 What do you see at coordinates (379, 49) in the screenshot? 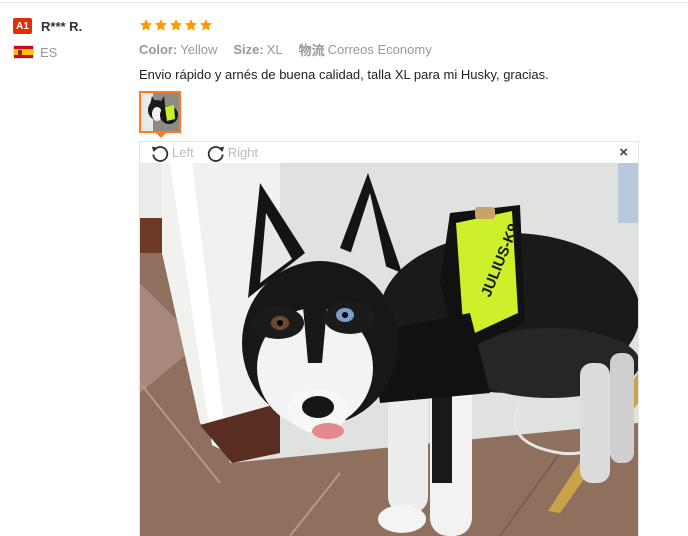
I see `attribute-value: Correos Economy` at bounding box center [379, 49].